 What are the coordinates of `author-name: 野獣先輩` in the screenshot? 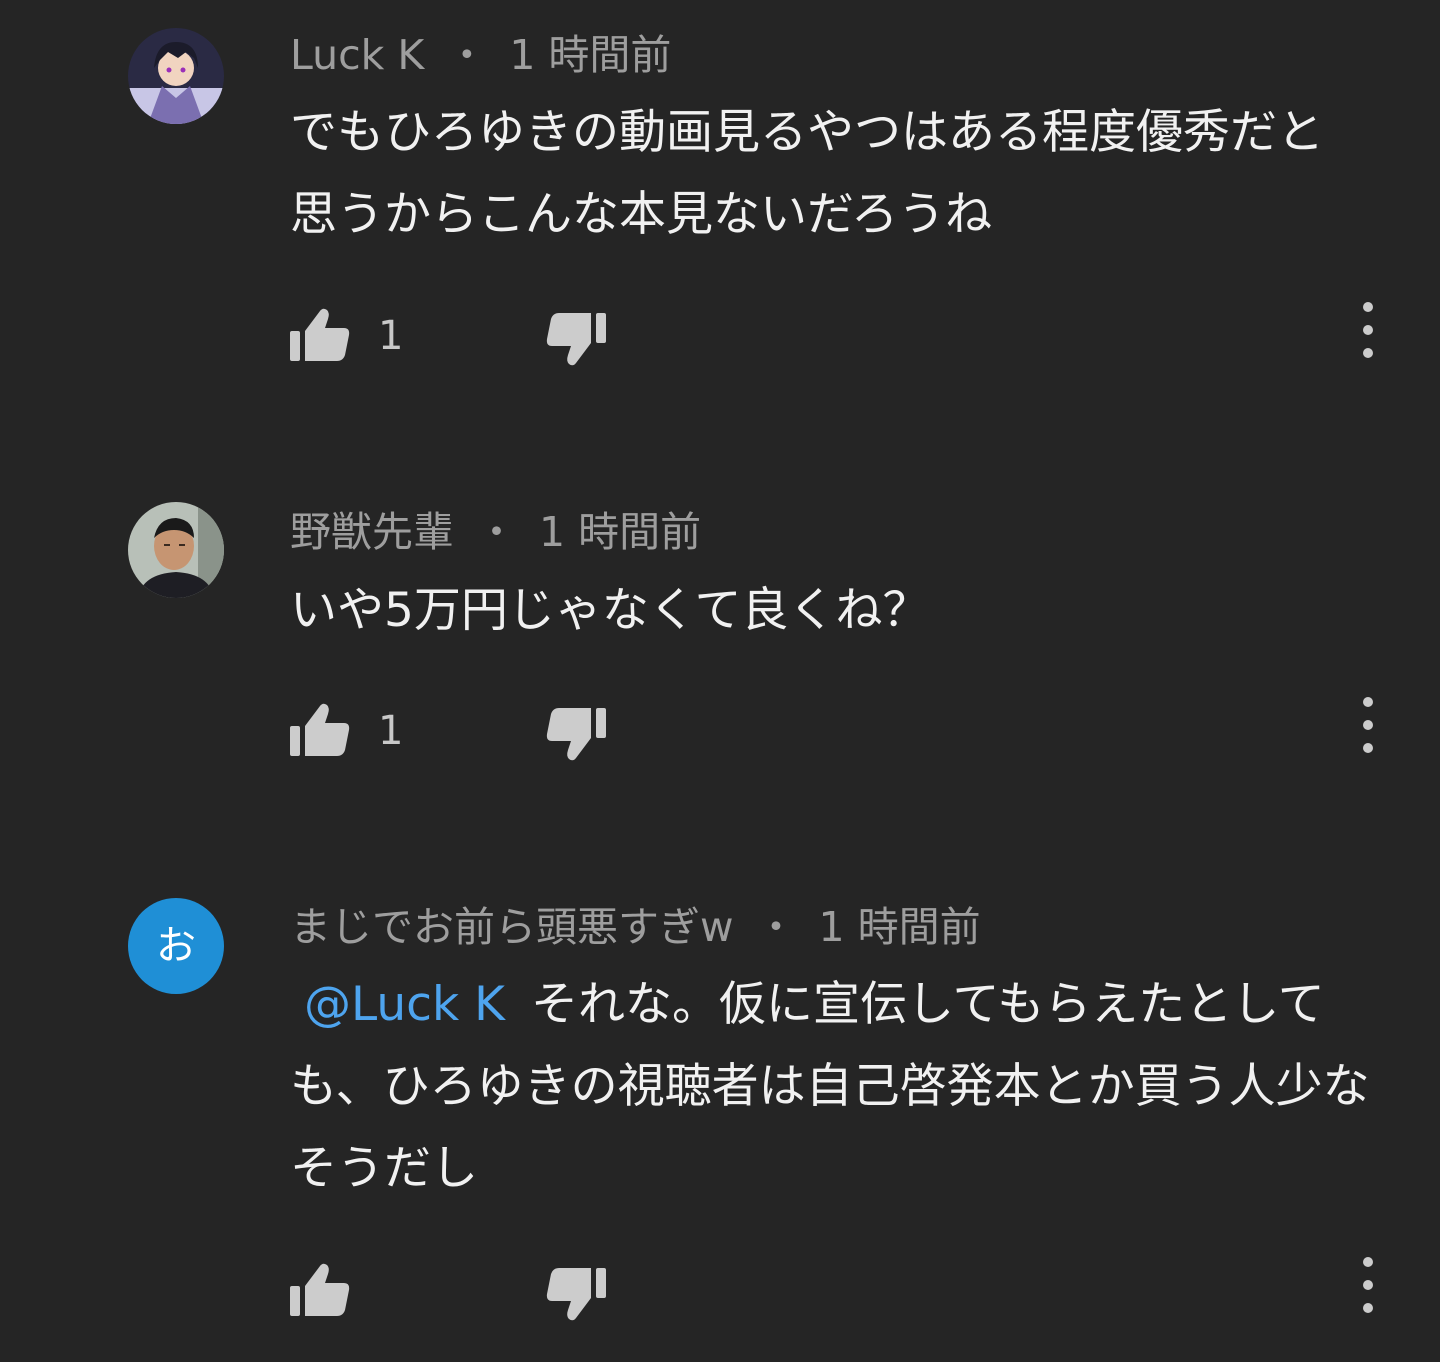 It's located at (372, 532).